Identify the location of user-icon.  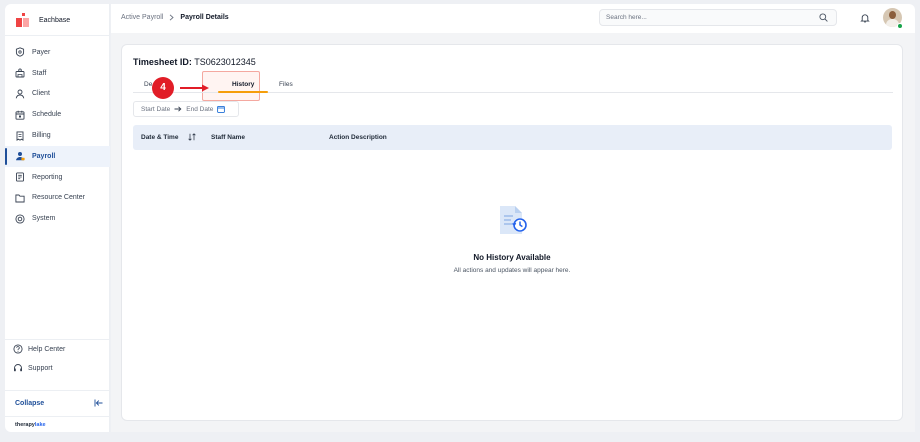
(20, 94).